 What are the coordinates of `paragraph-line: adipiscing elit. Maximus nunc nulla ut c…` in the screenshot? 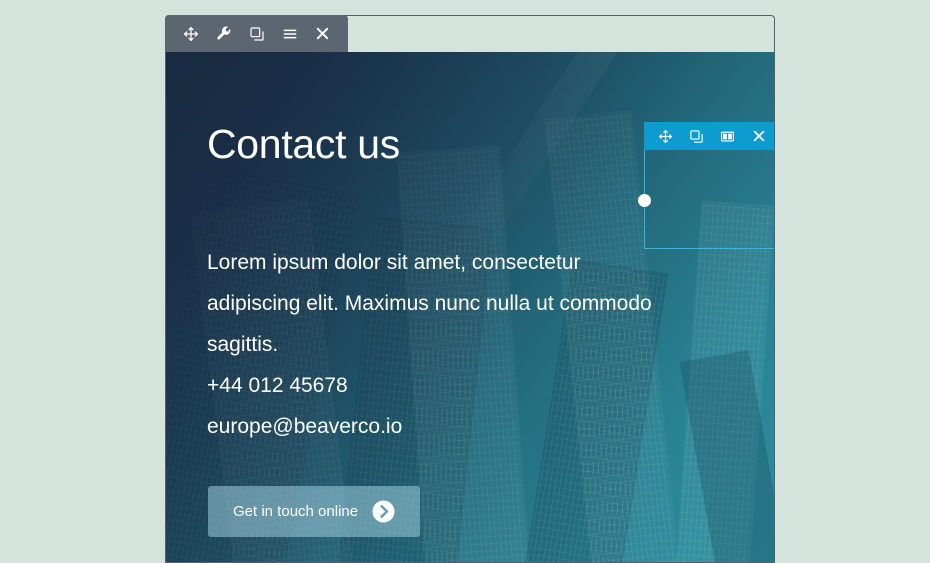 It's located at (429, 303).